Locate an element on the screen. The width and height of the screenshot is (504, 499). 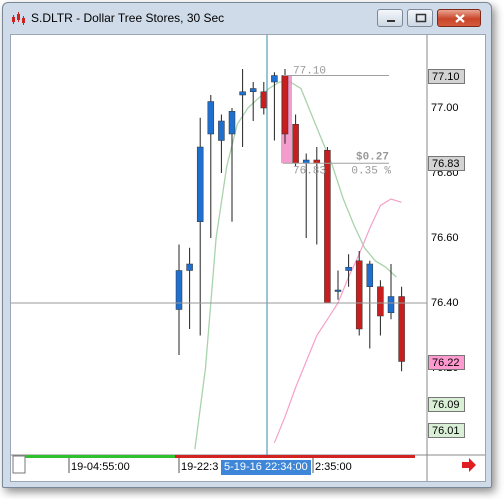
maximize-button is located at coordinates (420, 18).